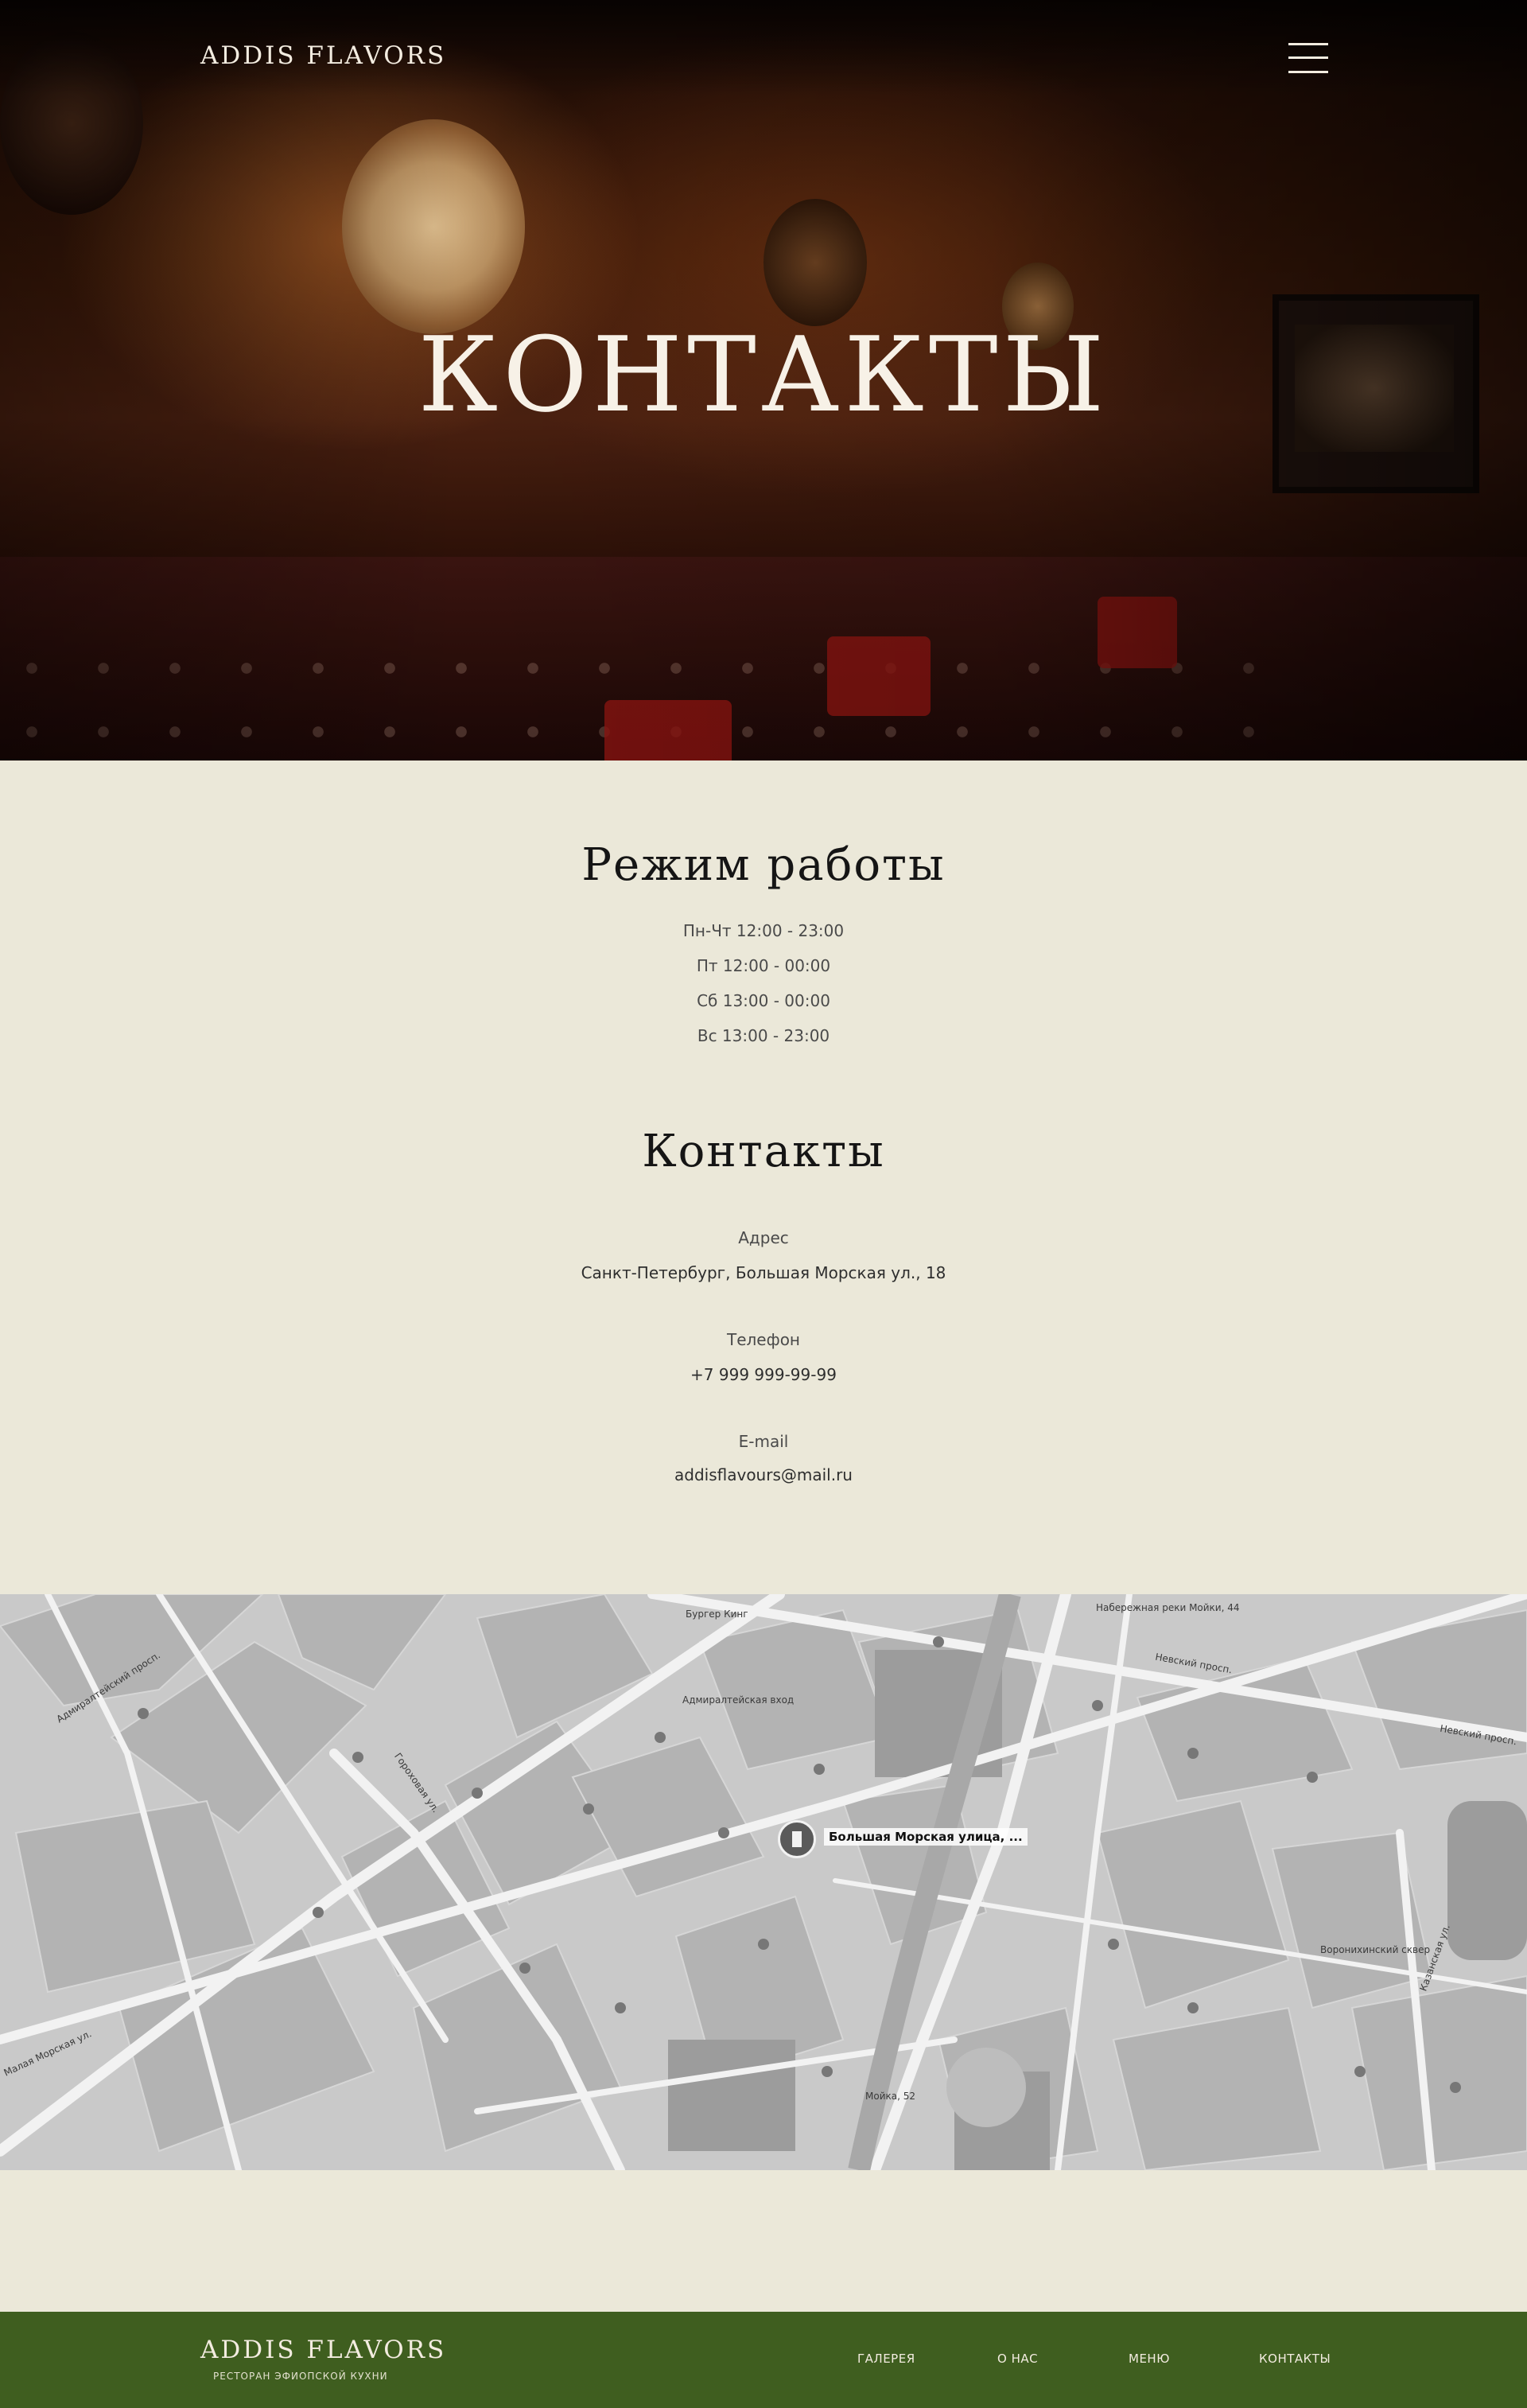 The height and width of the screenshot is (2408, 1527). Describe the element at coordinates (886, 2359) in the screenshot. I see `footer-nav-gallery: ГАЛЕРЕЯ` at that location.